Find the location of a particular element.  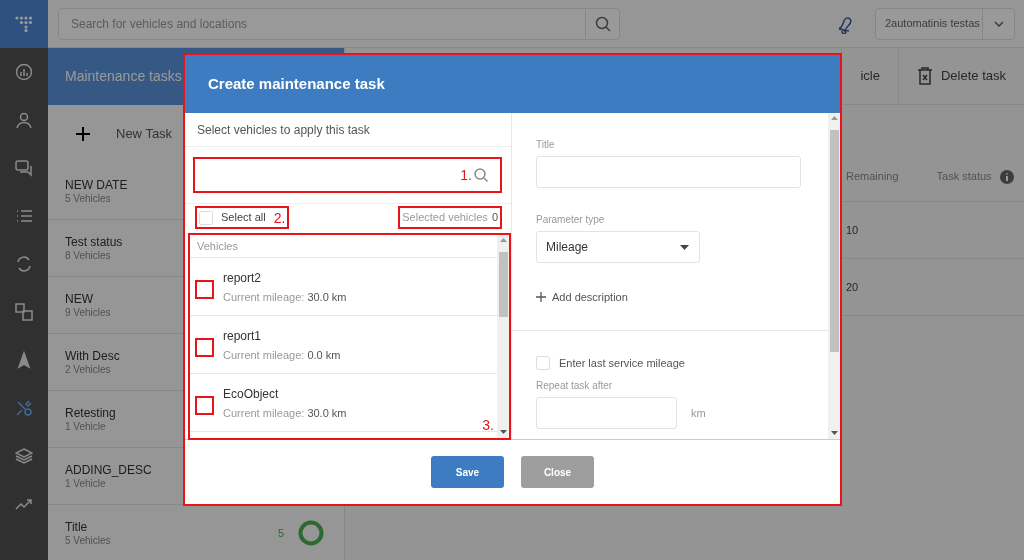

task-title: NEW DATE is located at coordinates (96, 184).